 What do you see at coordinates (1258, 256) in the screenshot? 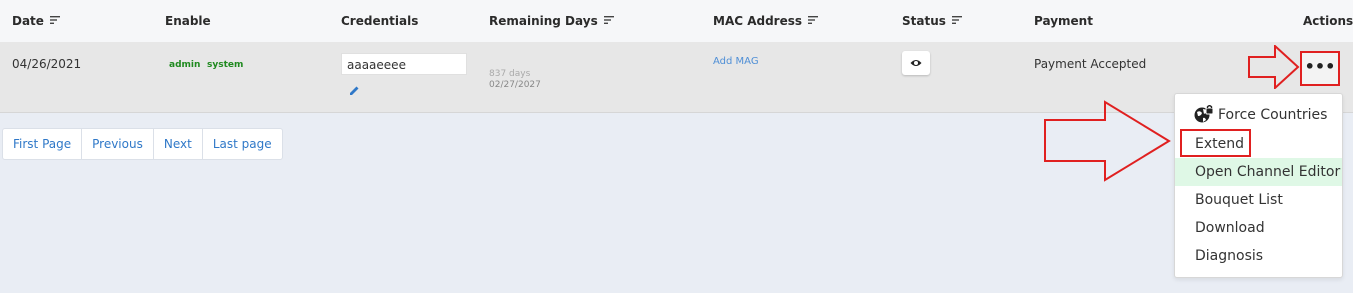
I see `menu-item-diagnosis: Diagnosis` at bounding box center [1258, 256].